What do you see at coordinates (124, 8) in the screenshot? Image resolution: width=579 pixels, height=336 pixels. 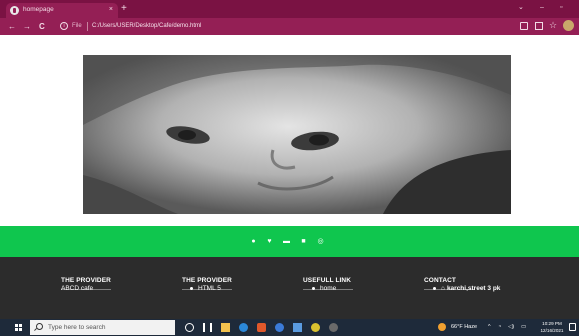 I see `new-tab-button: +` at bounding box center [124, 8].